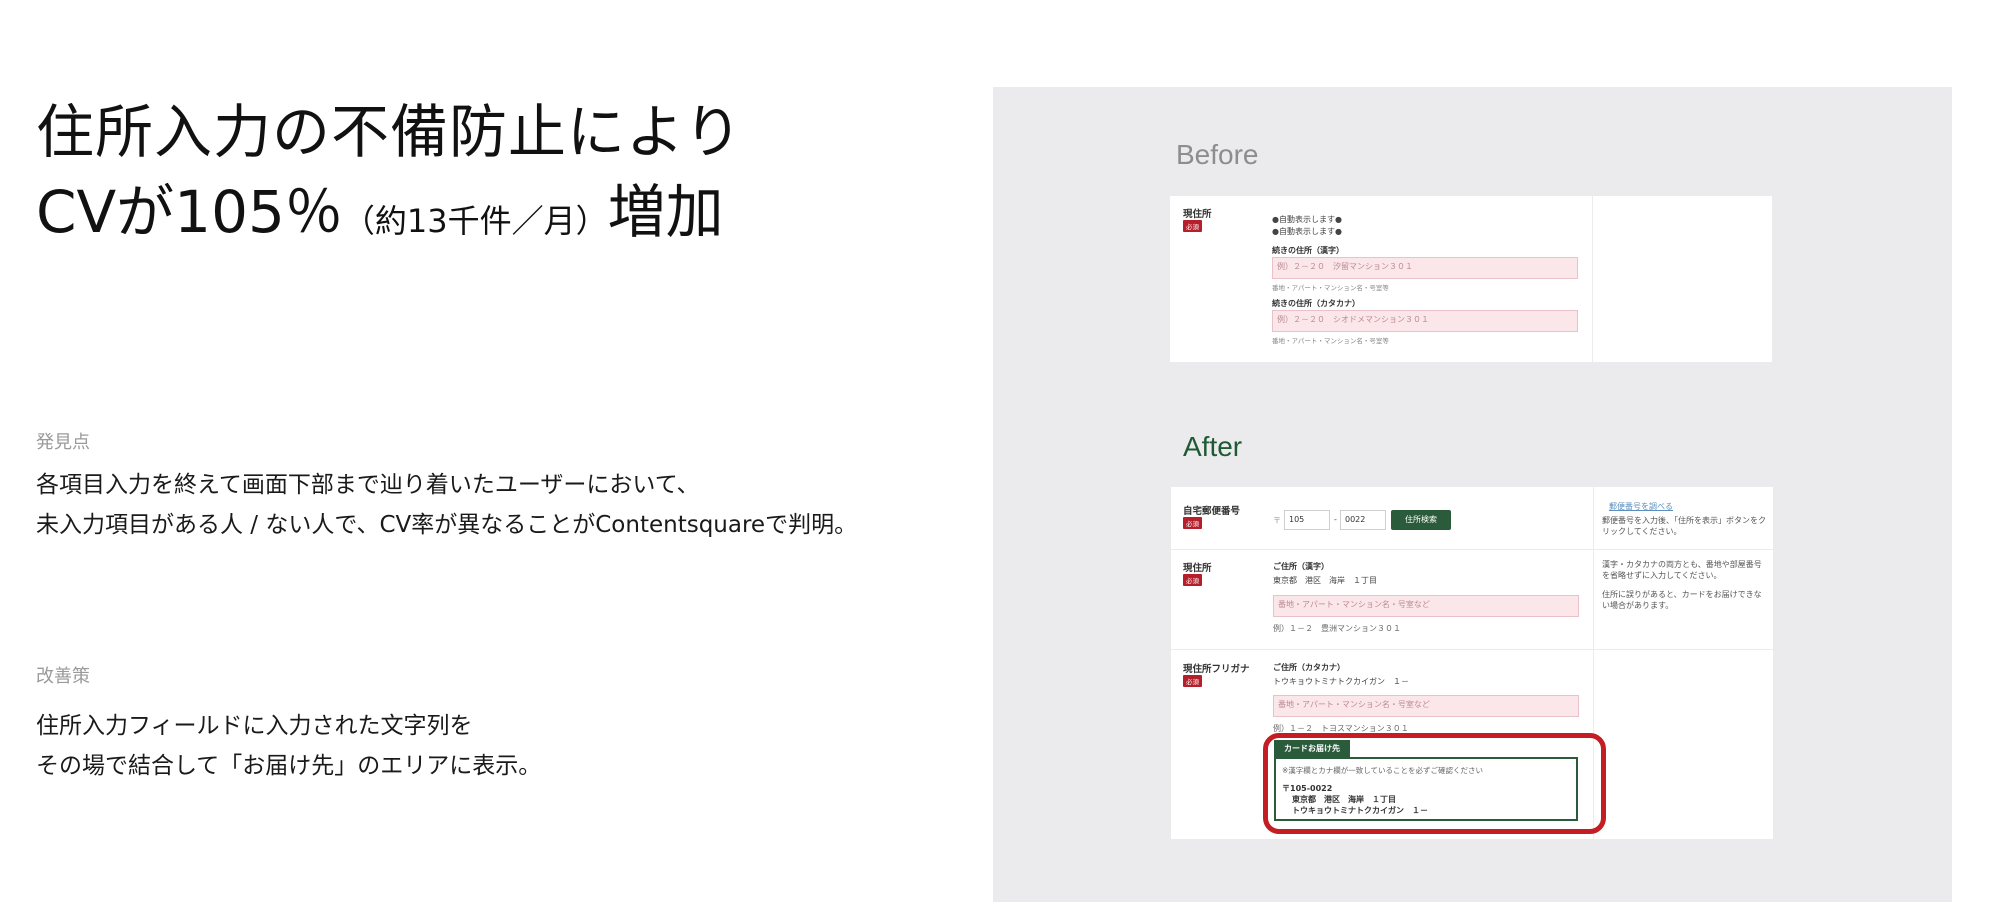 Image resolution: width=2000 pixels, height=924 pixels. What do you see at coordinates (1425, 268) in the screenshot?
I see `kanji-input: 例）２－２０ 汐留マンション３０１` at bounding box center [1425, 268].